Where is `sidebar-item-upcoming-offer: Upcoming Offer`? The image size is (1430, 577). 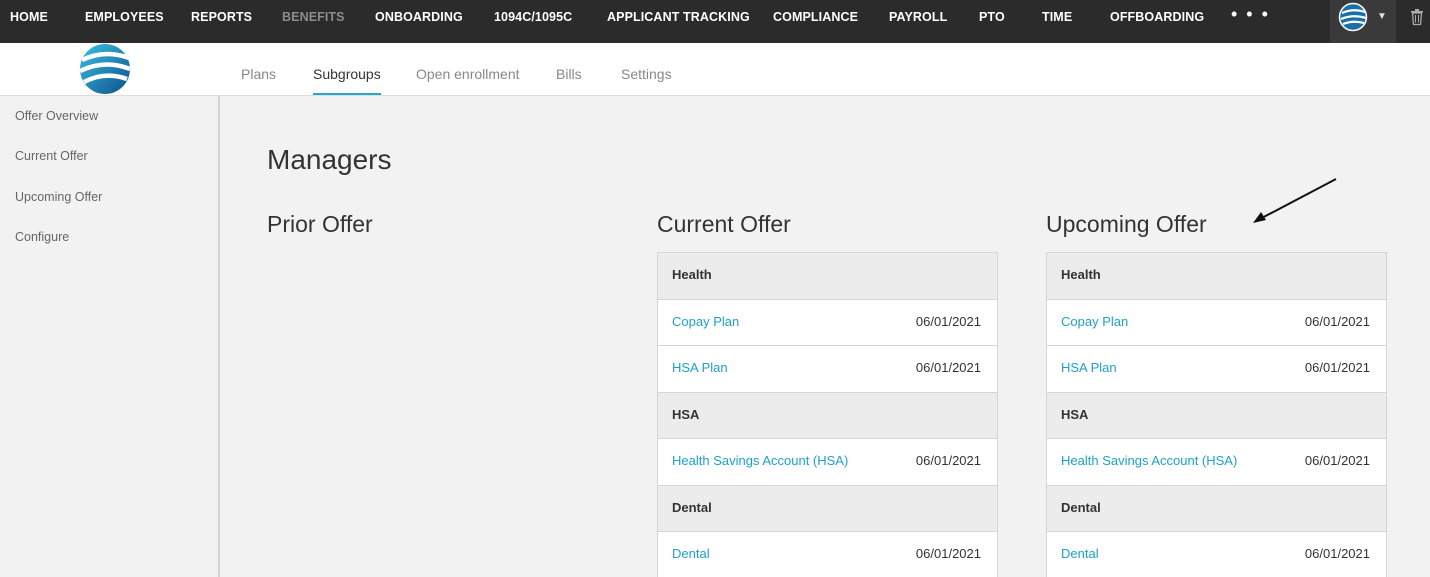
sidebar-item-upcoming-offer: Upcoming Offer is located at coordinates (58, 197).